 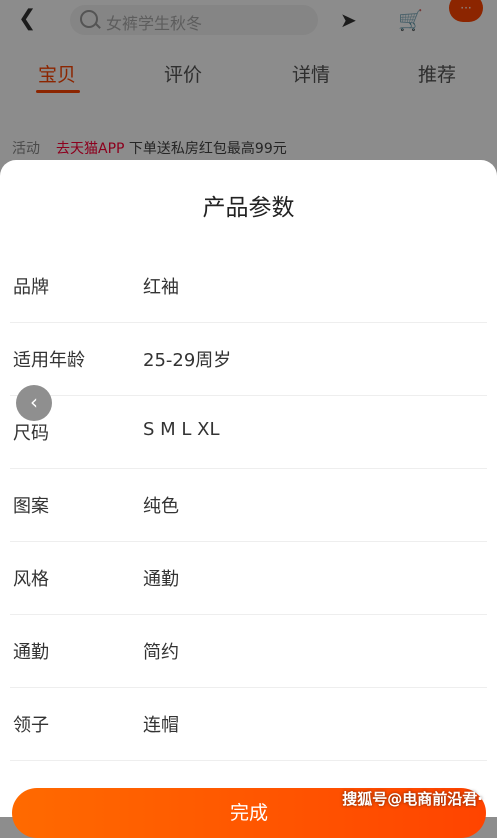 What do you see at coordinates (181, 429) in the screenshot?
I see `param-value: S M L XL` at bounding box center [181, 429].